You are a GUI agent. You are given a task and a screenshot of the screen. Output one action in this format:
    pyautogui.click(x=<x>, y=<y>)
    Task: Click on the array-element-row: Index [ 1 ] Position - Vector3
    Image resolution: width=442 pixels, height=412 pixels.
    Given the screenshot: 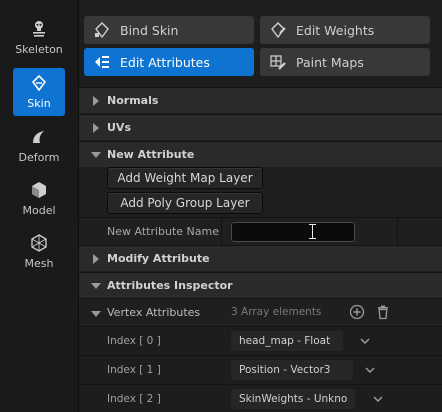 What is the action you would take?
    pyautogui.click(x=260, y=369)
    